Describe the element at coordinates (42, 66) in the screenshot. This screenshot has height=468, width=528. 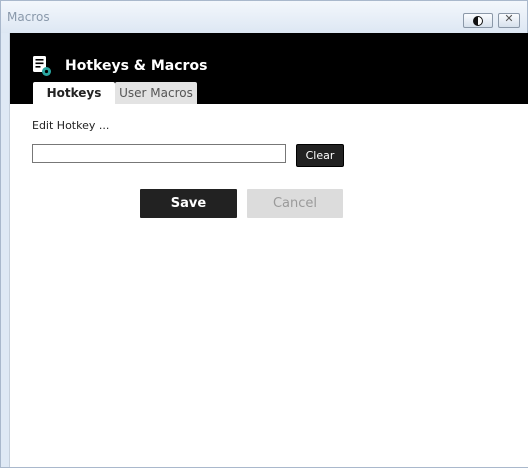
I see `macro-document-icon` at that location.